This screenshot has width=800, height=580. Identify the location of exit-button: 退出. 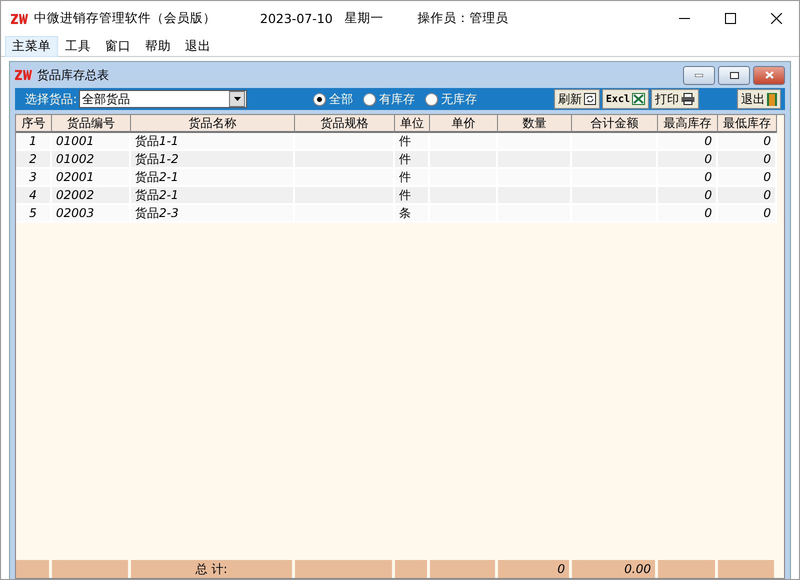
(759, 99).